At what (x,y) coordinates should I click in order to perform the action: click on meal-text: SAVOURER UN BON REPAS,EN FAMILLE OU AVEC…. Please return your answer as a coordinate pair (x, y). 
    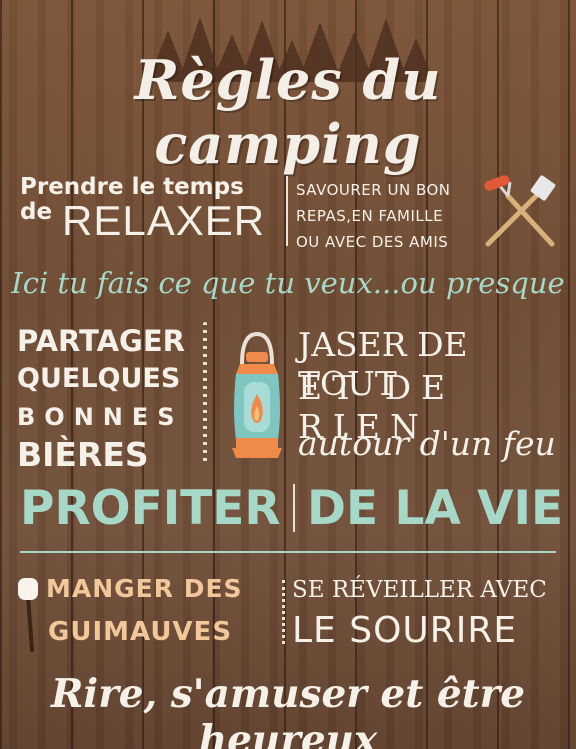
    Looking at the image, I should click on (373, 216).